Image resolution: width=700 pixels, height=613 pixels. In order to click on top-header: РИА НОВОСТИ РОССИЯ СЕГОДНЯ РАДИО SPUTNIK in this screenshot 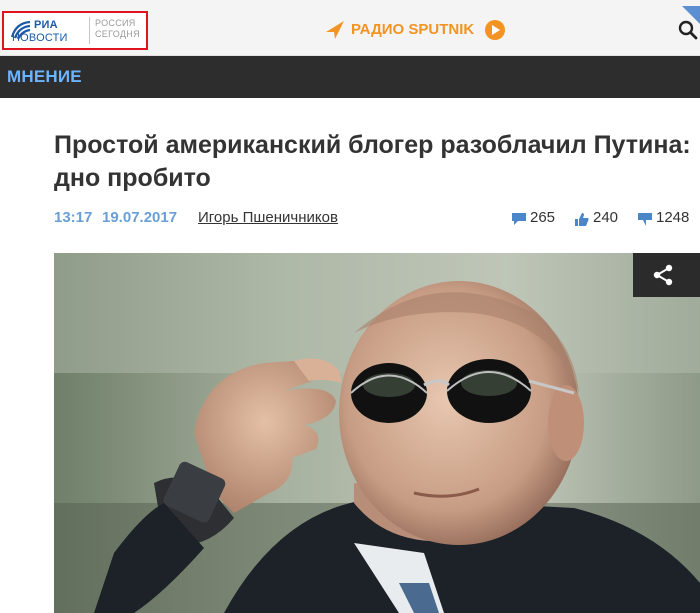, I will do `click(350, 28)`.